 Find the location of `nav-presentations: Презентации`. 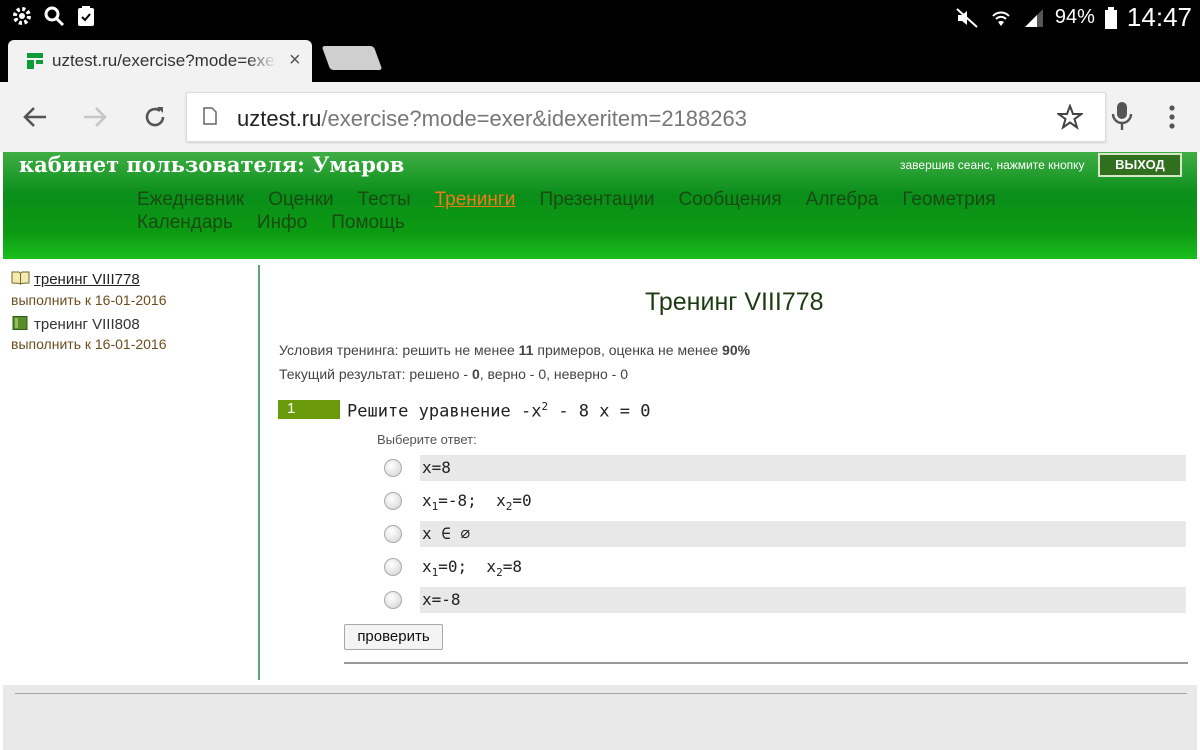

nav-presentations: Презентации is located at coordinates (596, 199).